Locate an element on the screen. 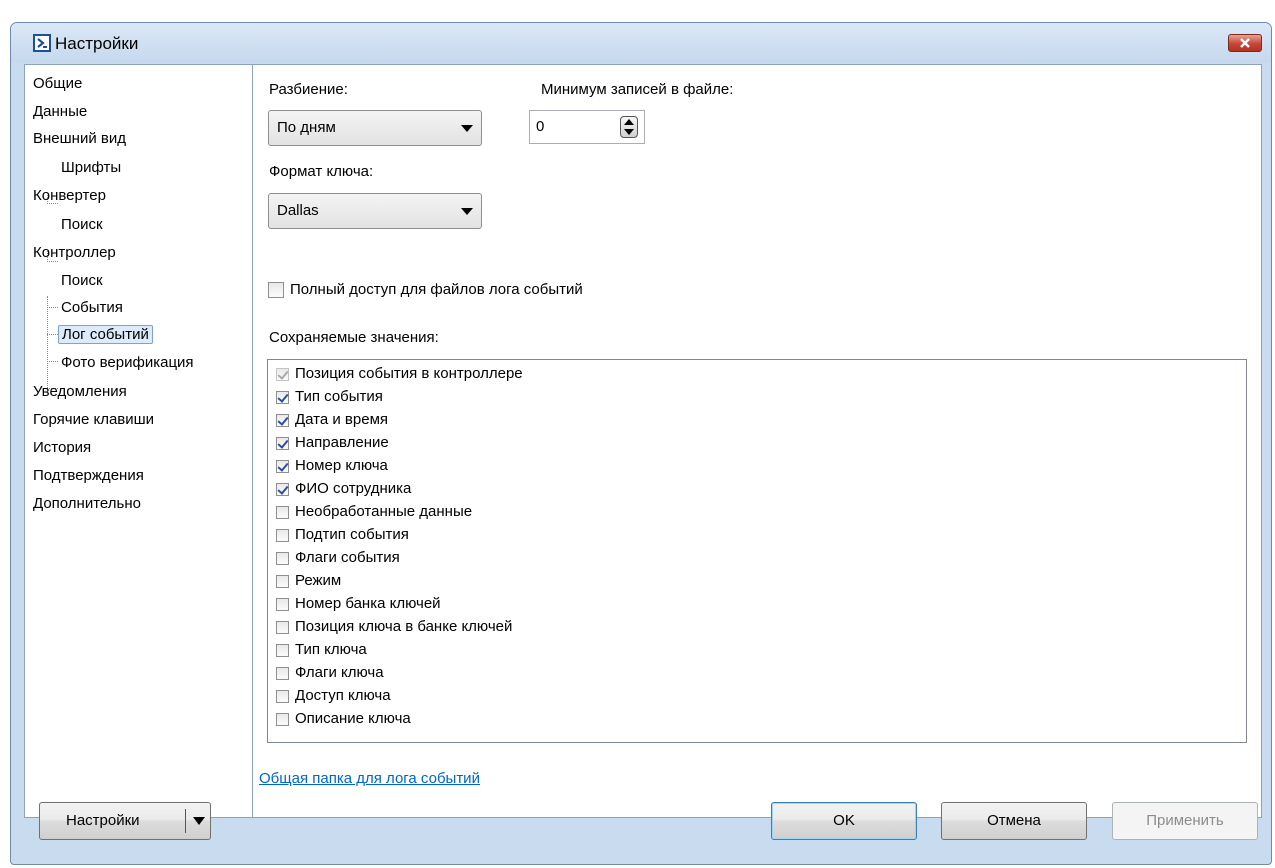 This screenshot has height=868, width=1275. nav-item-label: Поиск is located at coordinates (82, 224).